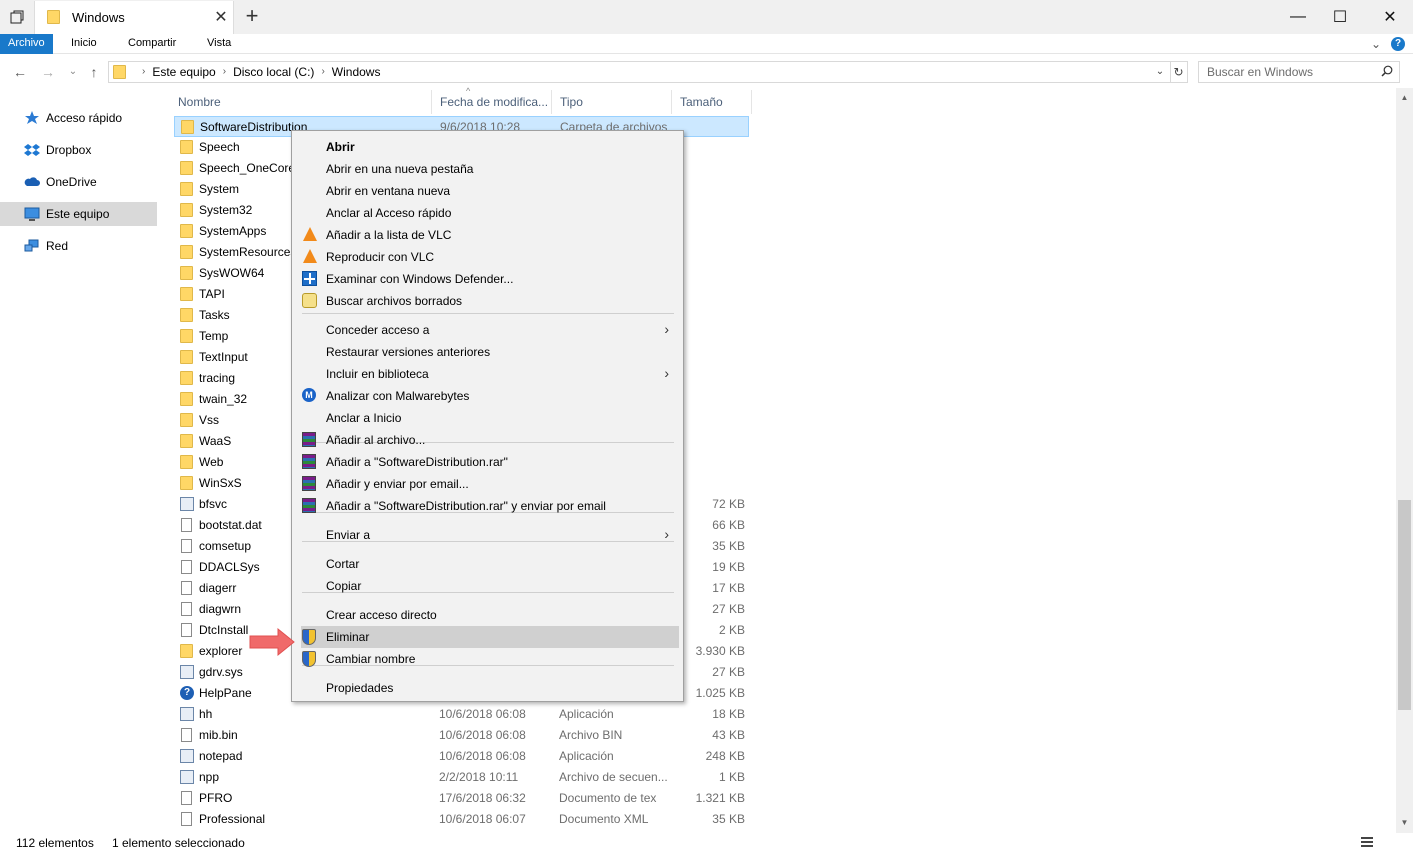 The height and width of the screenshot is (855, 1413). Describe the element at coordinates (223, 357) in the screenshot. I see `file-name: TextInput` at that location.